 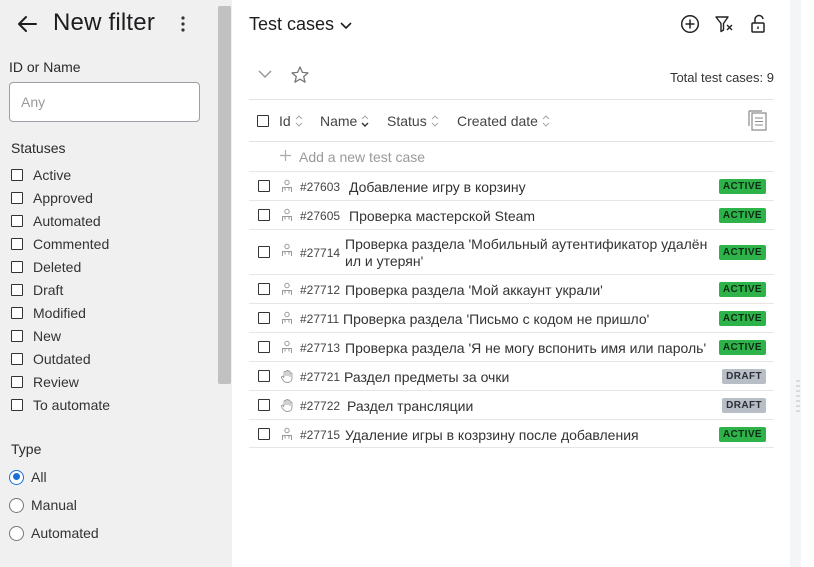 I want to click on table-header: Id Name Status Created date, so click(x=511, y=121).